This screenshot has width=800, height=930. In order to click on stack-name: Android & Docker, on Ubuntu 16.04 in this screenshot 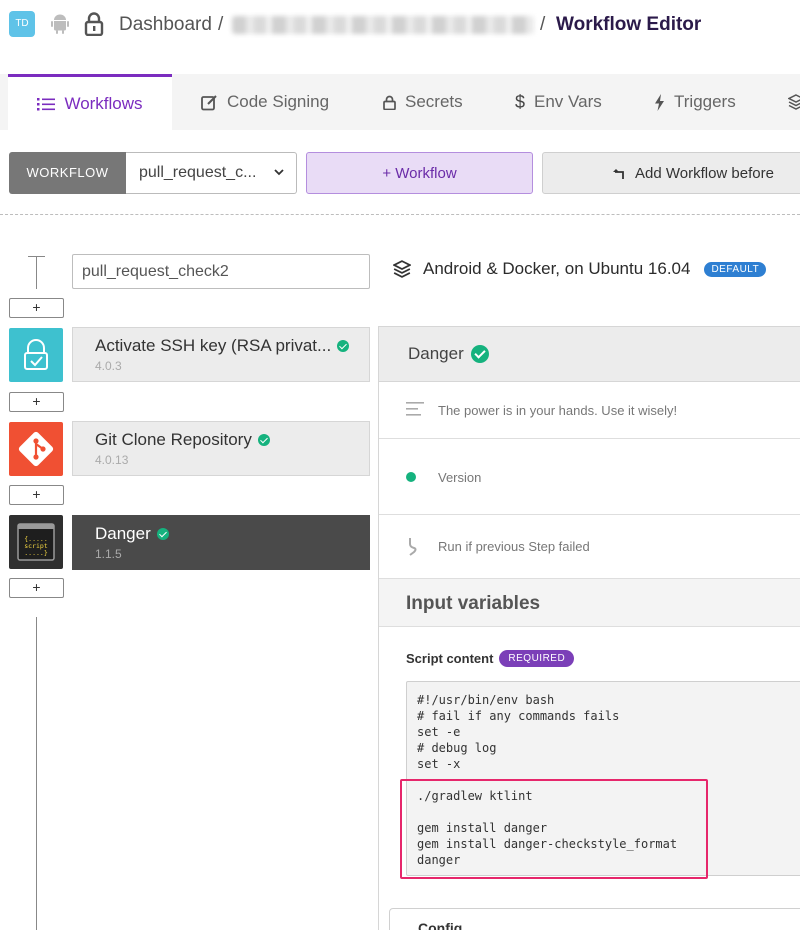, I will do `click(557, 268)`.